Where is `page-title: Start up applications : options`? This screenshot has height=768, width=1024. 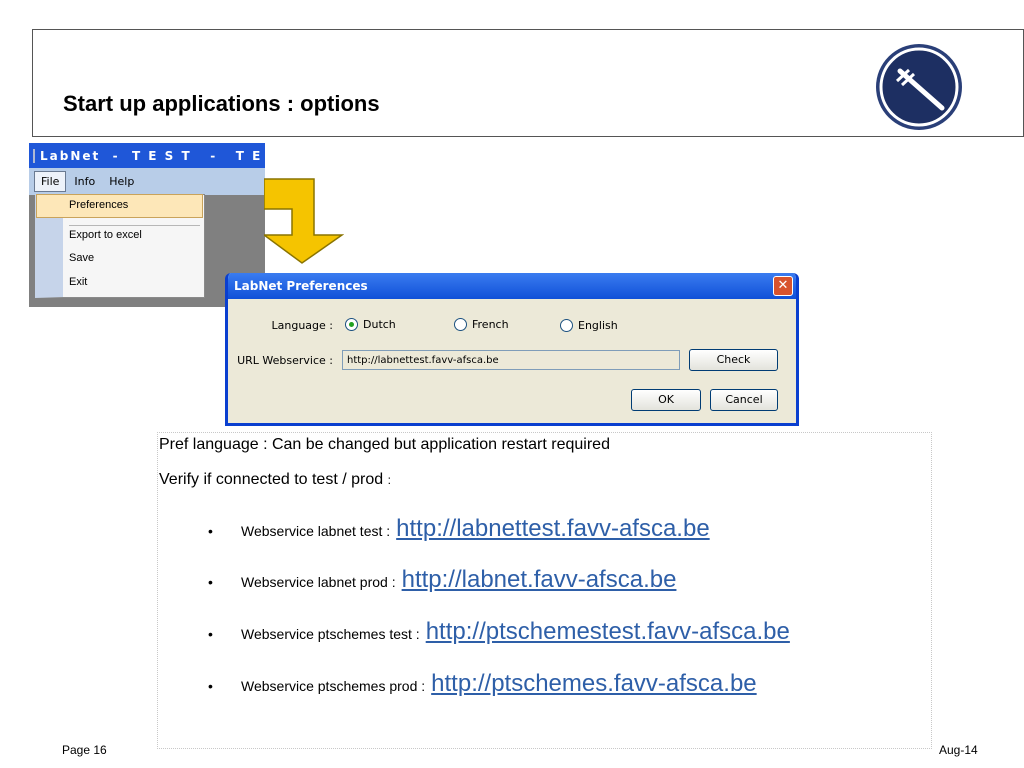
page-title: Start up applications : options is located at coordinates (221, 103).